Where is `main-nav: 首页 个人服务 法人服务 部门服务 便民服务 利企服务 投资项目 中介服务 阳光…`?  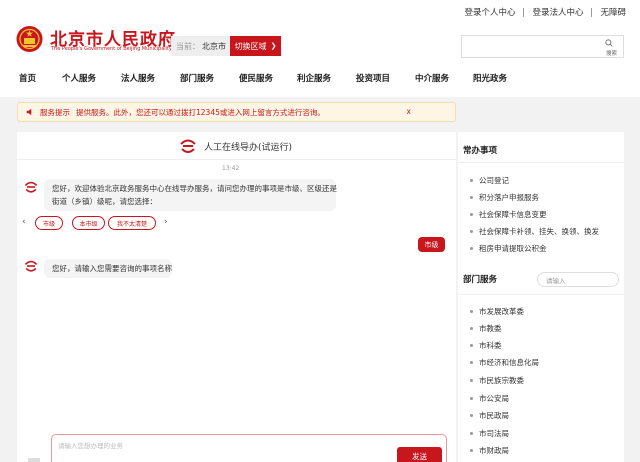 main-nav: 首页 个人服务 法人服务 部门服务 便民服务 利企服务 投资项目 中介服务 阳光… is located at coordinates (320, 78).